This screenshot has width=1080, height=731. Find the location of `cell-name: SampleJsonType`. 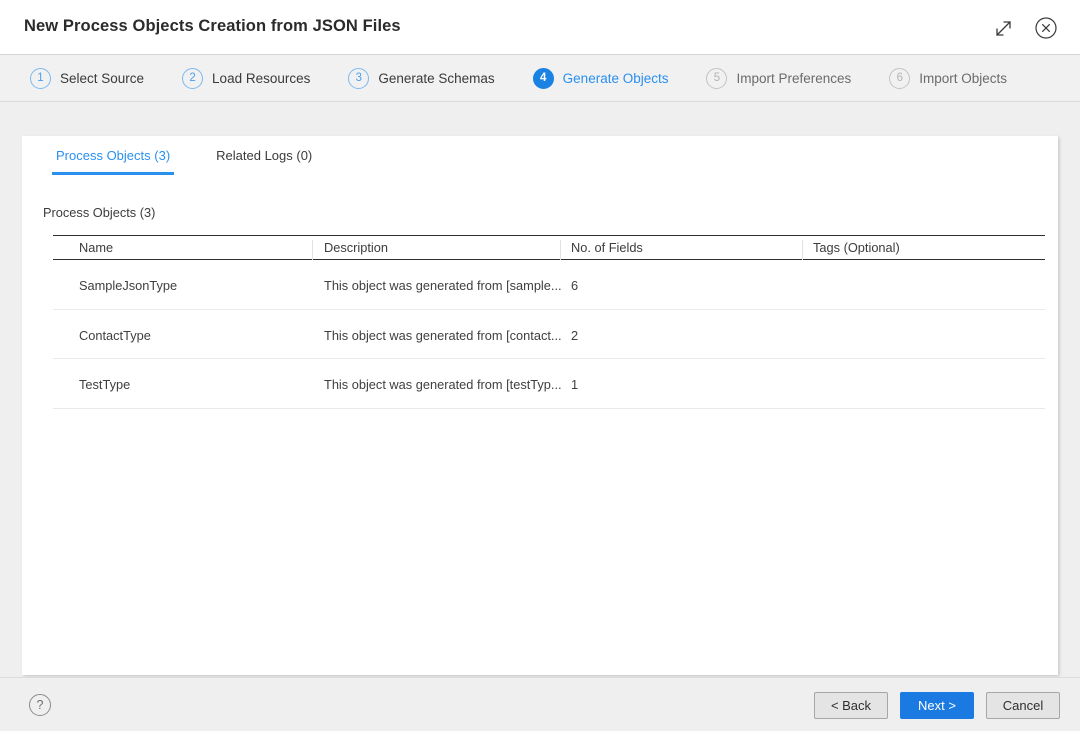

cell-name: SampleJsonType is located at coordinates (128, 285).